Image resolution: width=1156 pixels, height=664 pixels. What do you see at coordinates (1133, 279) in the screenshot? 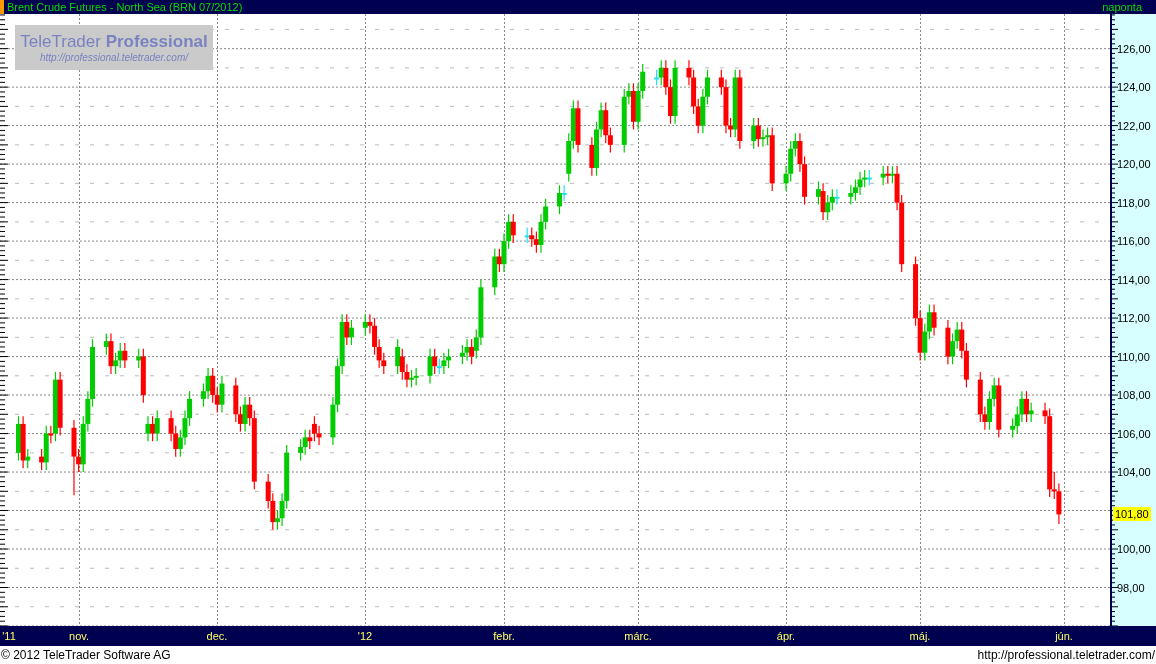
I see `price-axis-label: 114,00` at bounding box center [1133, 279].